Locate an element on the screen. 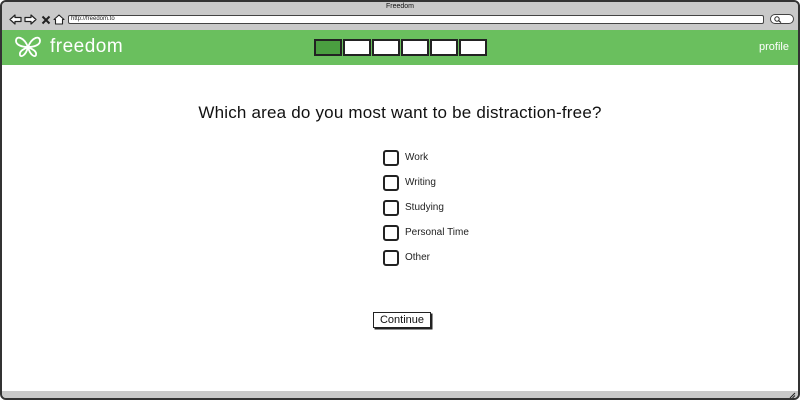 Image resolution: width=800 pixels, height=400 pixels. back-arrow-icon is located at coordinates (15, 19).